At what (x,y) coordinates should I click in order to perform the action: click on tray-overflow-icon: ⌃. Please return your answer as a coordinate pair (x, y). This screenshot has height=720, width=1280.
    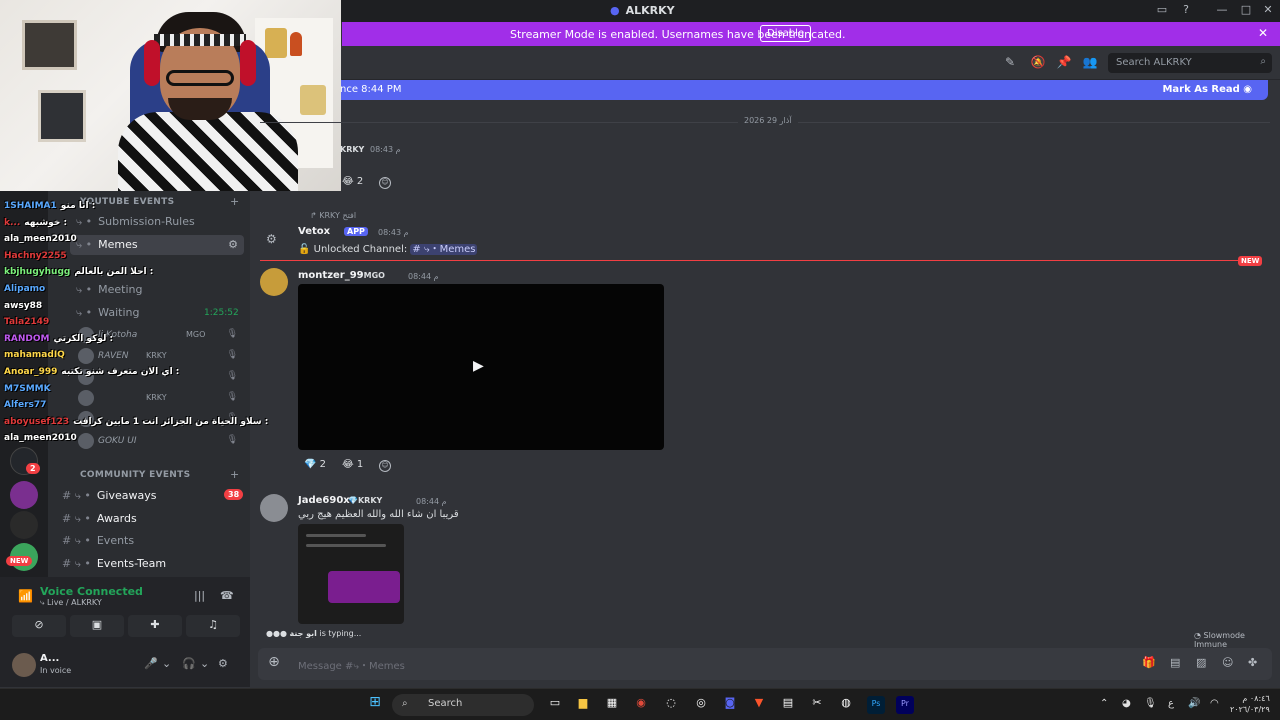
    Looking at the image, I should click on (1104, 703).